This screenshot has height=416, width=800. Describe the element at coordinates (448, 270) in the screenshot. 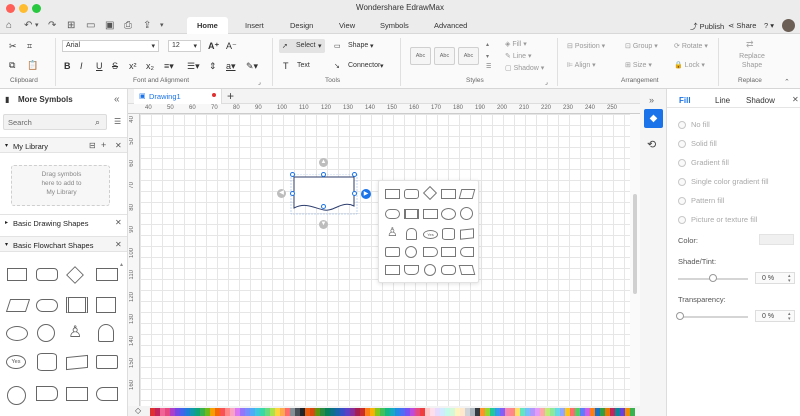

I see `popup-shape-alt` at that location.